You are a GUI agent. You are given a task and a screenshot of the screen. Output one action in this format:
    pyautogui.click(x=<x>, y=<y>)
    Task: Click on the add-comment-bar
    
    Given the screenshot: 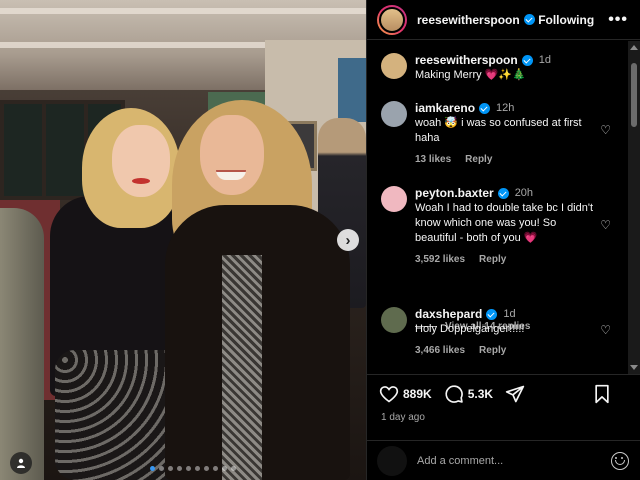 What is the action you would take?
    pyautogui.click(x=503, y=460)
    